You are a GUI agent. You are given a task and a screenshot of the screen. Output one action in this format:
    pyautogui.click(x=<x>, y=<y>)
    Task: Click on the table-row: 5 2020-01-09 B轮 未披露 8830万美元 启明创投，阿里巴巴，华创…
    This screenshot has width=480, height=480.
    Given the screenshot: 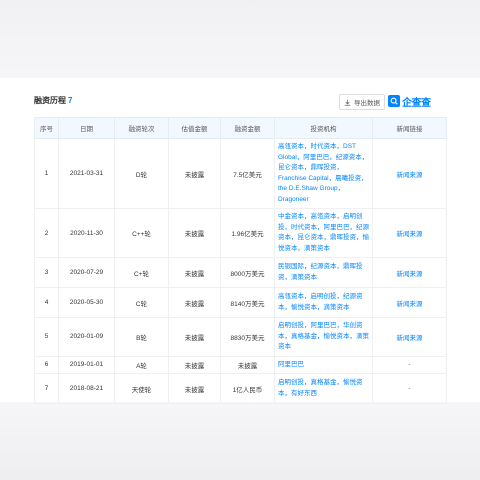 What is the action you would take?
    pyautogui.click(x=240, y=337)
    